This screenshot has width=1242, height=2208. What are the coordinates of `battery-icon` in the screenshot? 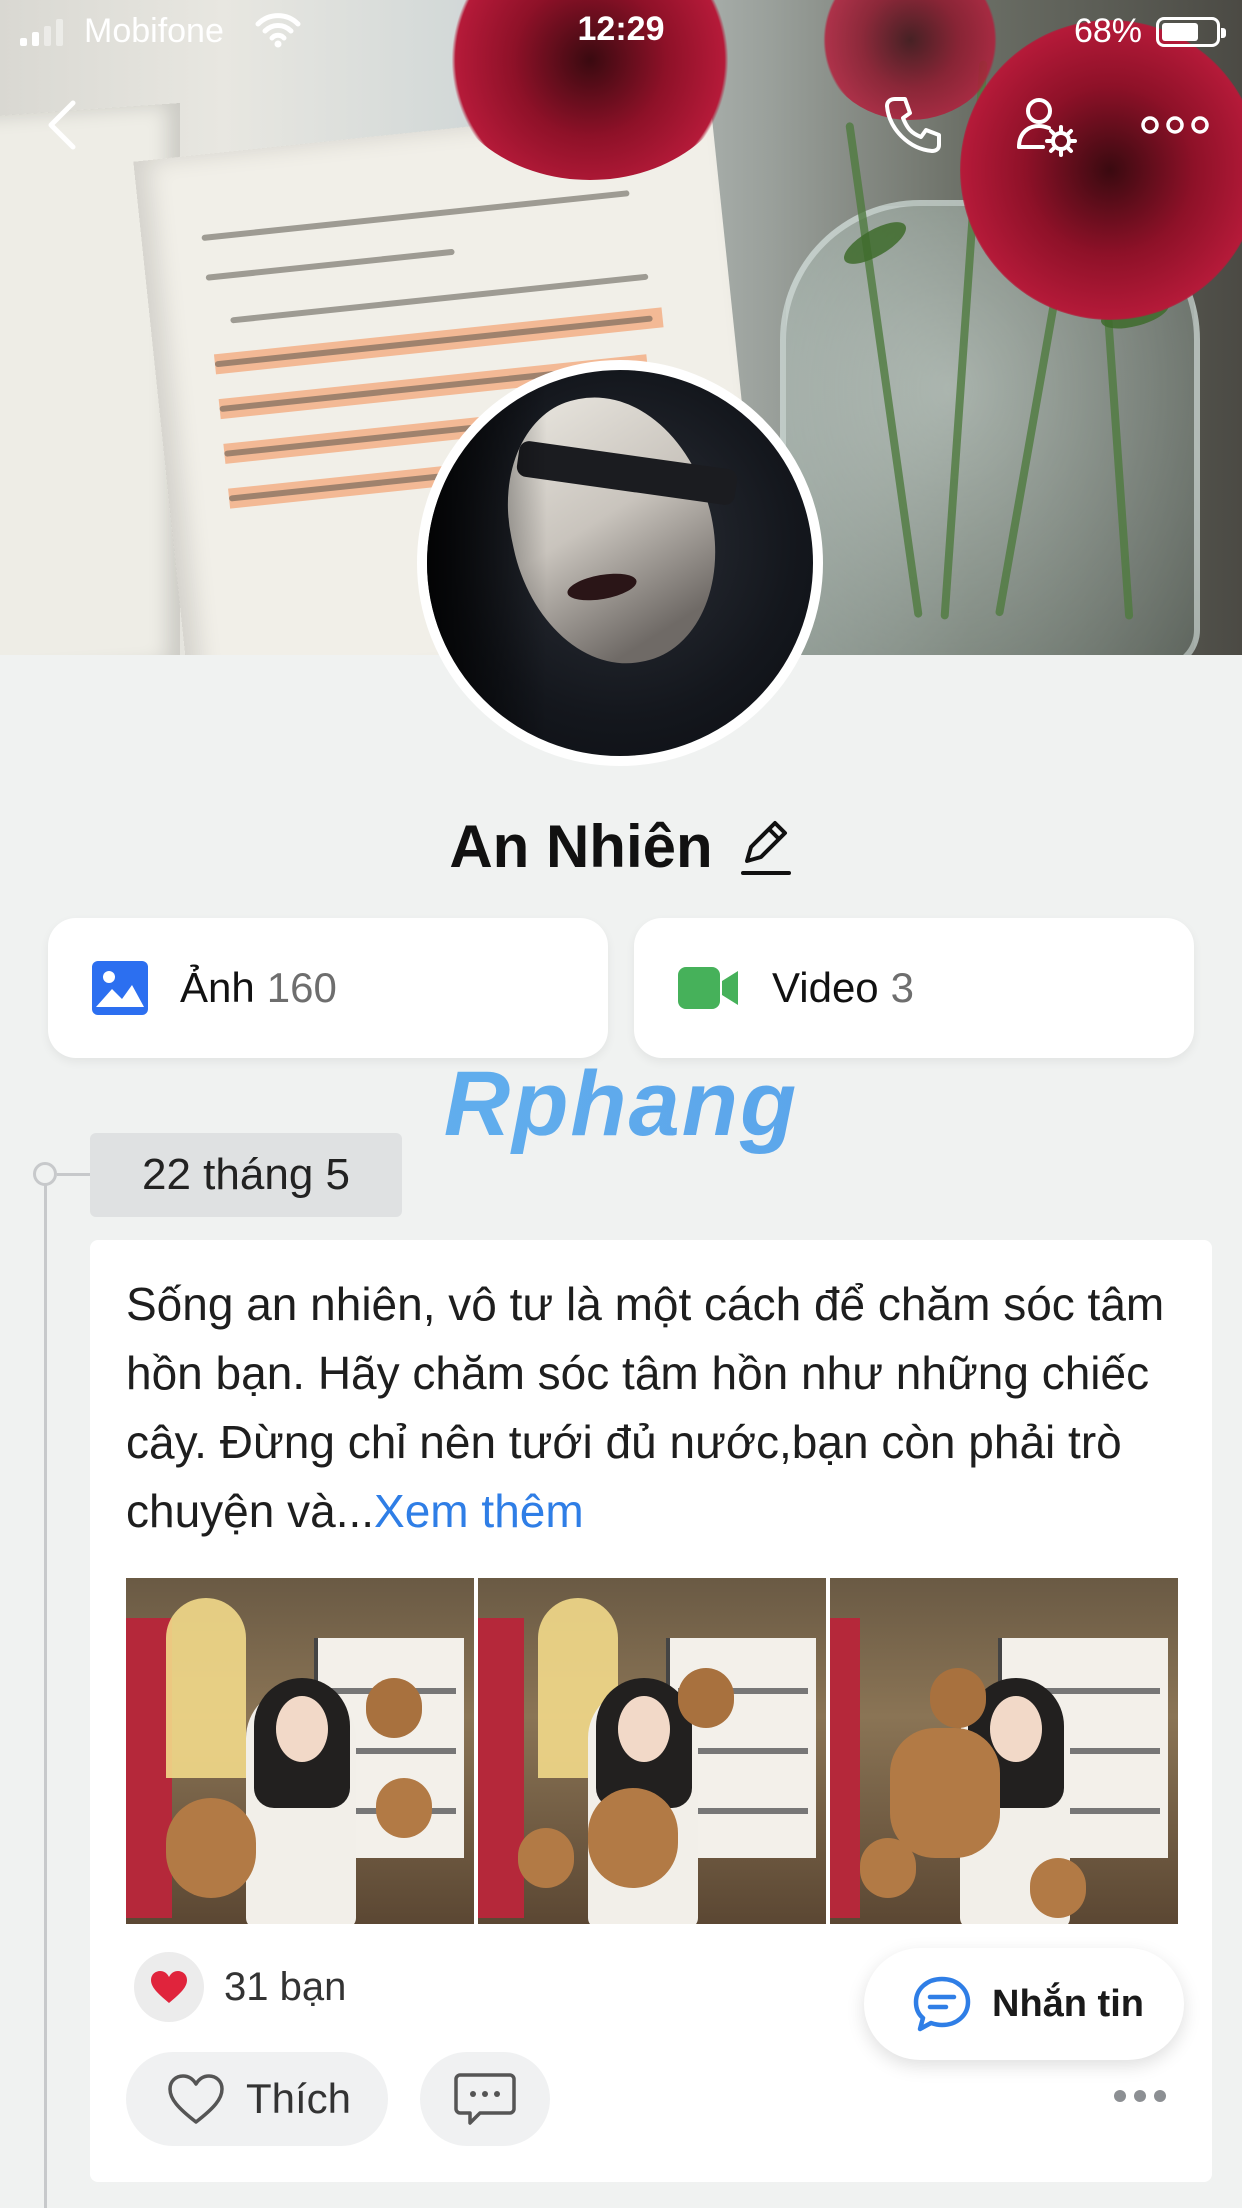 It's located at (1191, 32).